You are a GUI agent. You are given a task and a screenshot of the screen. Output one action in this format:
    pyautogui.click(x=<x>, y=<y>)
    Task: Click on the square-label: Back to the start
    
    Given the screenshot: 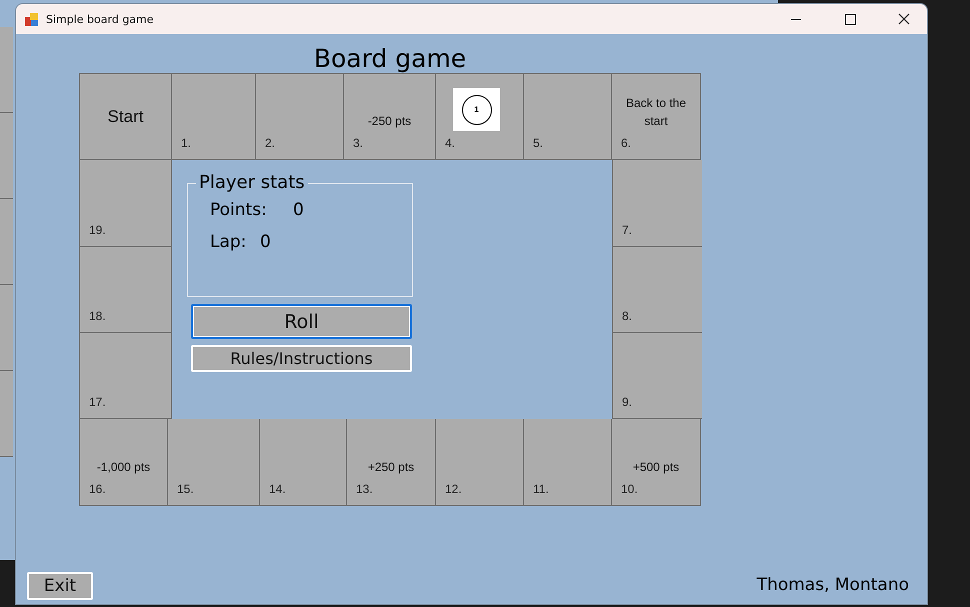 What is the action you would take?
    pyautogui.click(x=656, y=112)
    